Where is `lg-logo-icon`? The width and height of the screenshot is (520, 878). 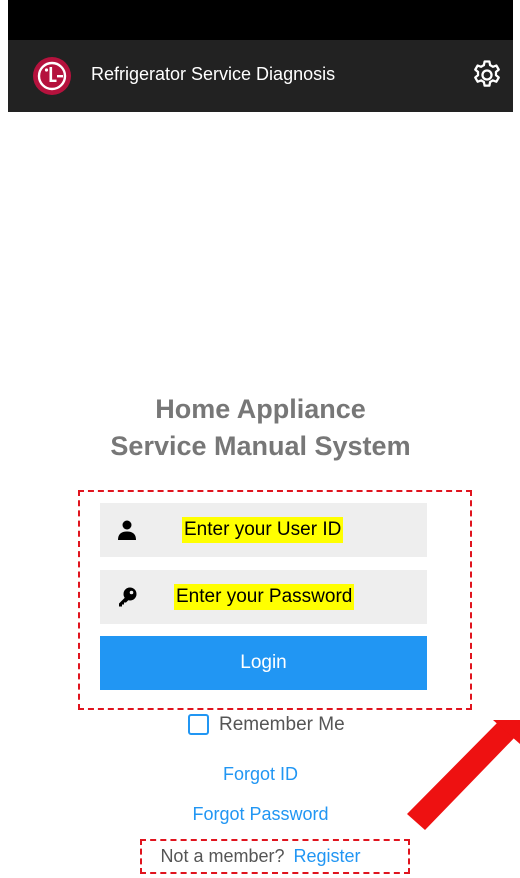 lg-logo-icon is located at coordinates (52, 76).